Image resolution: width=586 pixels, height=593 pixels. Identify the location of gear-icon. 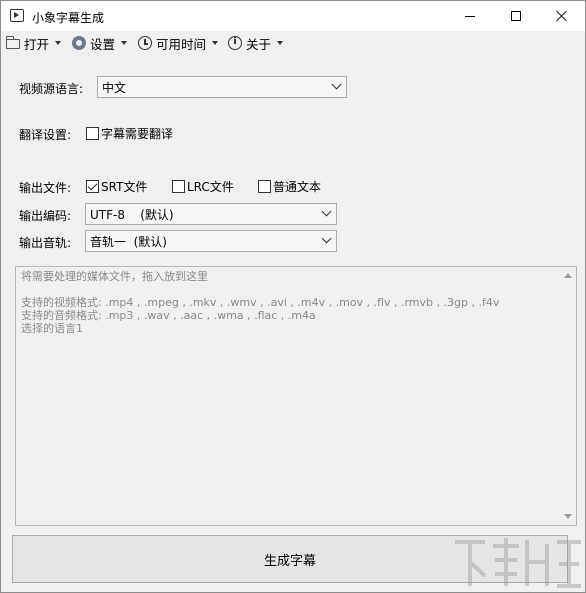
(79, 43).